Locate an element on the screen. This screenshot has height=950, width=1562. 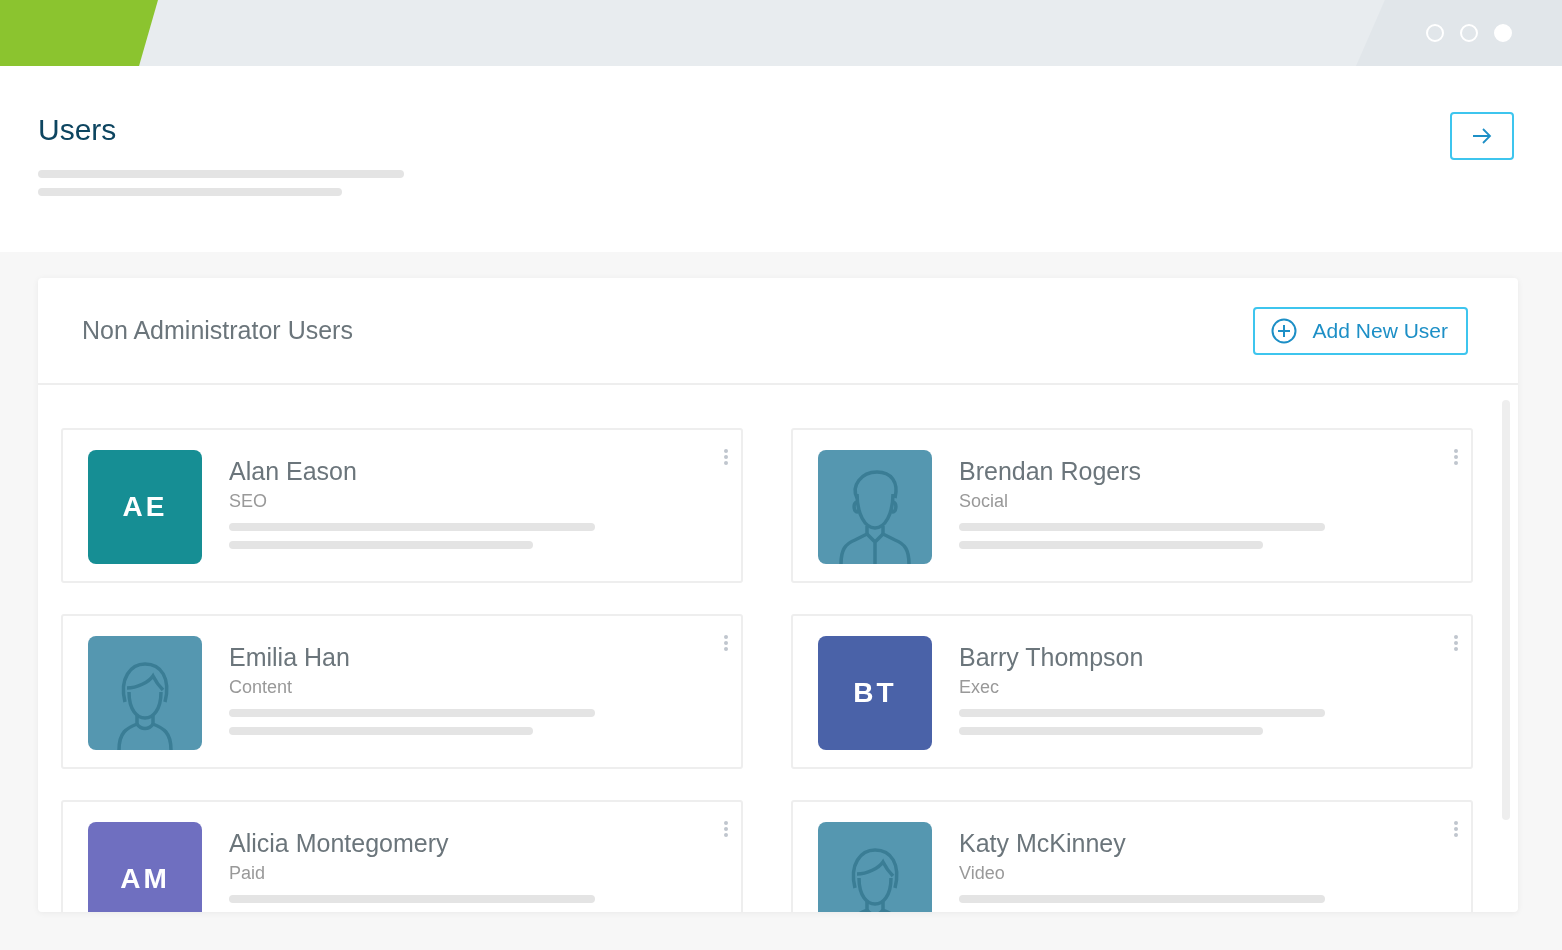
arrow-right-icon is located at coordinates (1482, 136).